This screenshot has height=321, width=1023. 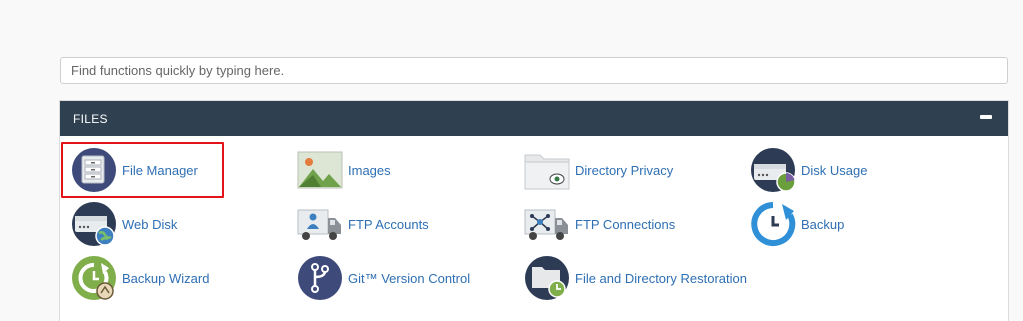 What do you see at coordinates (150, 224) in the screenshot?
I see `item-label: Web Disk` at bounding box center [150, 224].